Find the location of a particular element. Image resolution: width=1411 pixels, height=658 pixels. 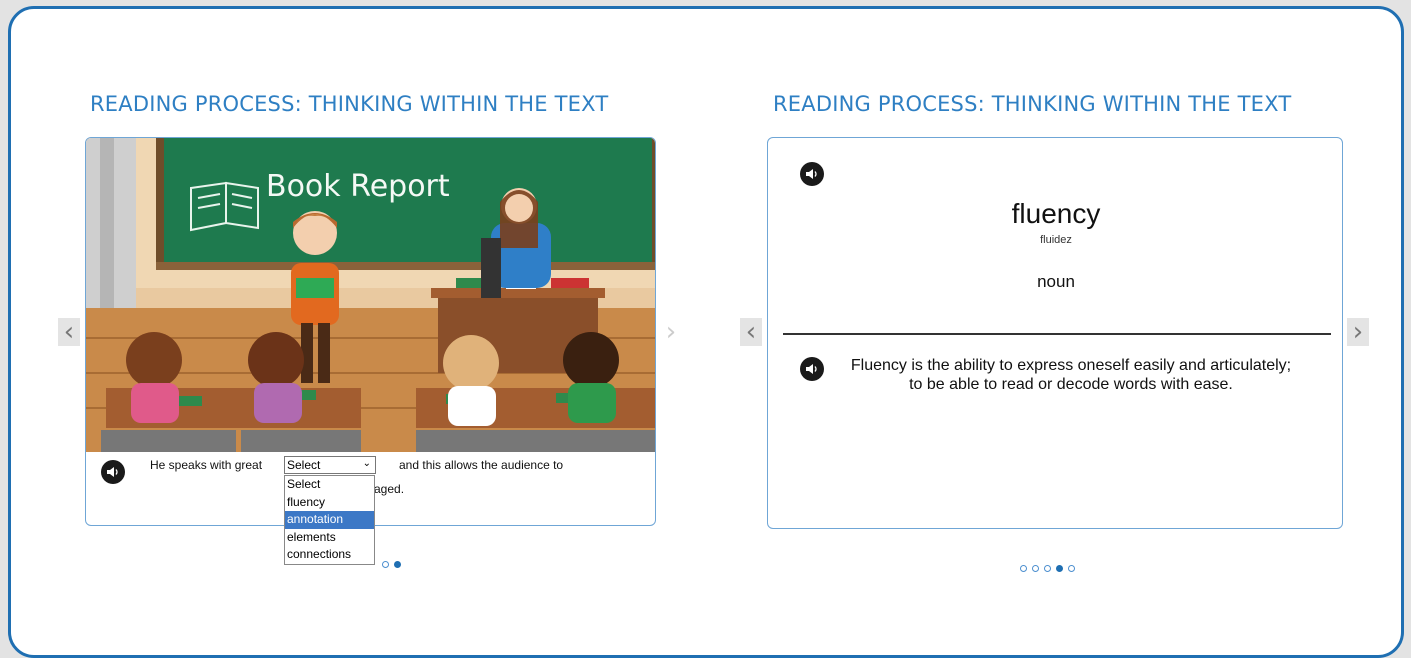

chevron-down-icon: ⌄ is located at coordinates (366, 463).